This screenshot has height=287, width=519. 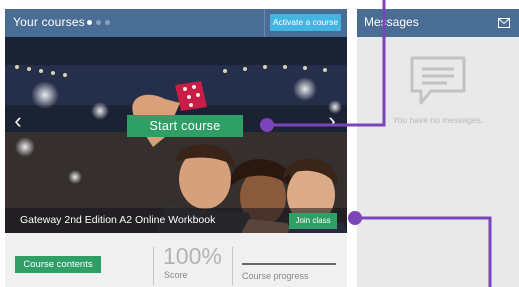 I want to click on chat-bubble-icon, so click(x=438, y=80).